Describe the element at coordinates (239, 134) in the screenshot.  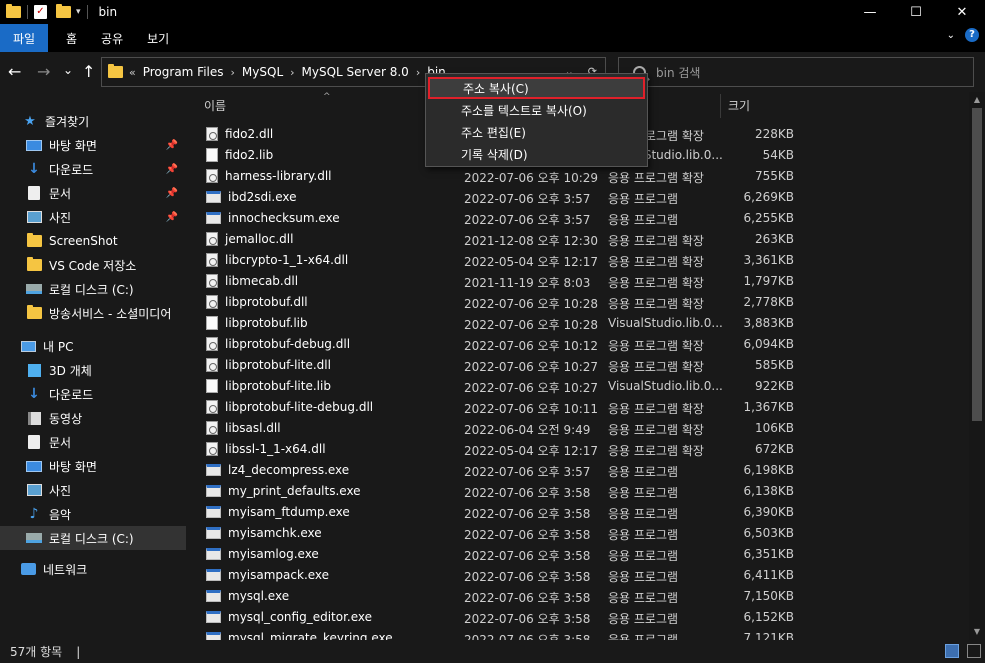
I see `file-name-cell: fido2.dll` at that location.